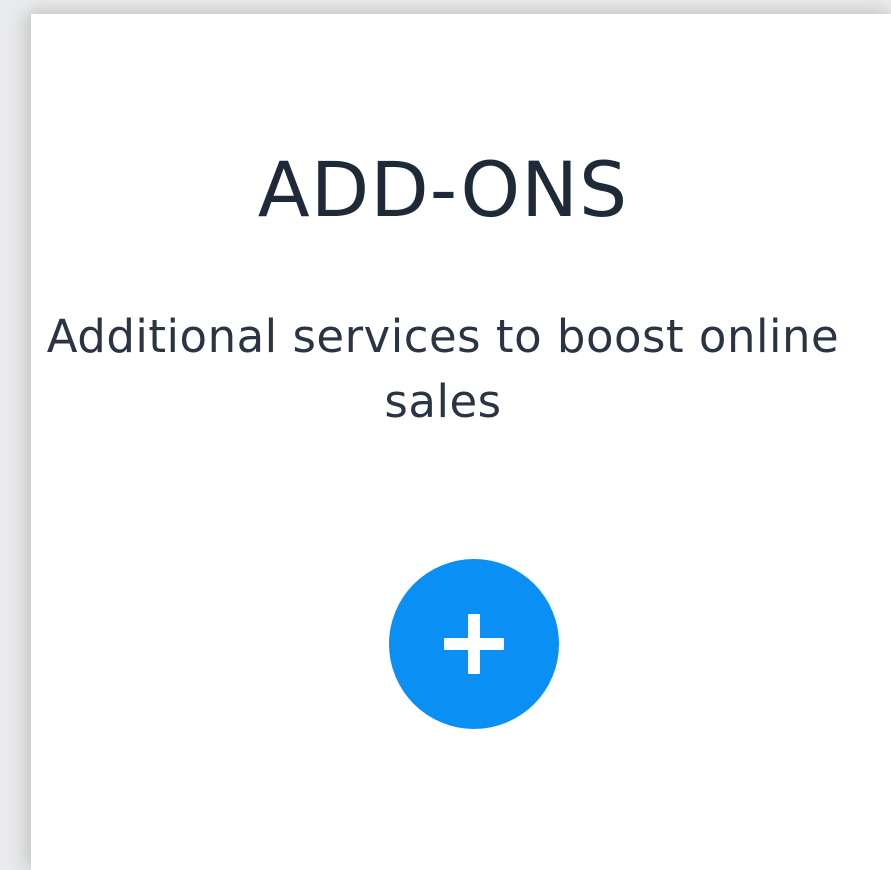 This screenshot has width=891, height=870. I want to click on add-button, so click(474, 644).